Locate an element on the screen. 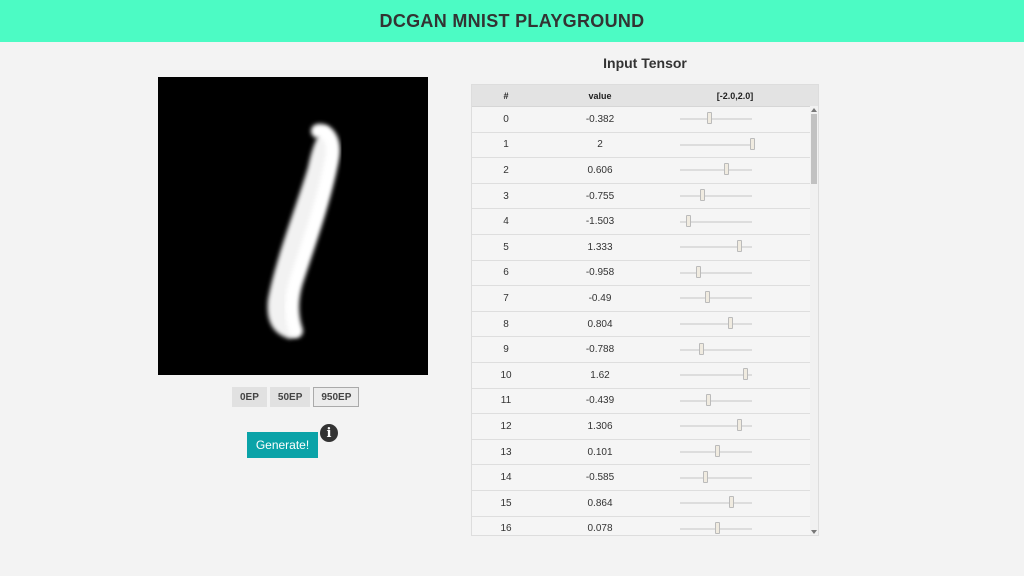 Image resolution: width=1024 pixels, height=576 pixels. row-value: 0.078 is located at coordinates (600, 529).